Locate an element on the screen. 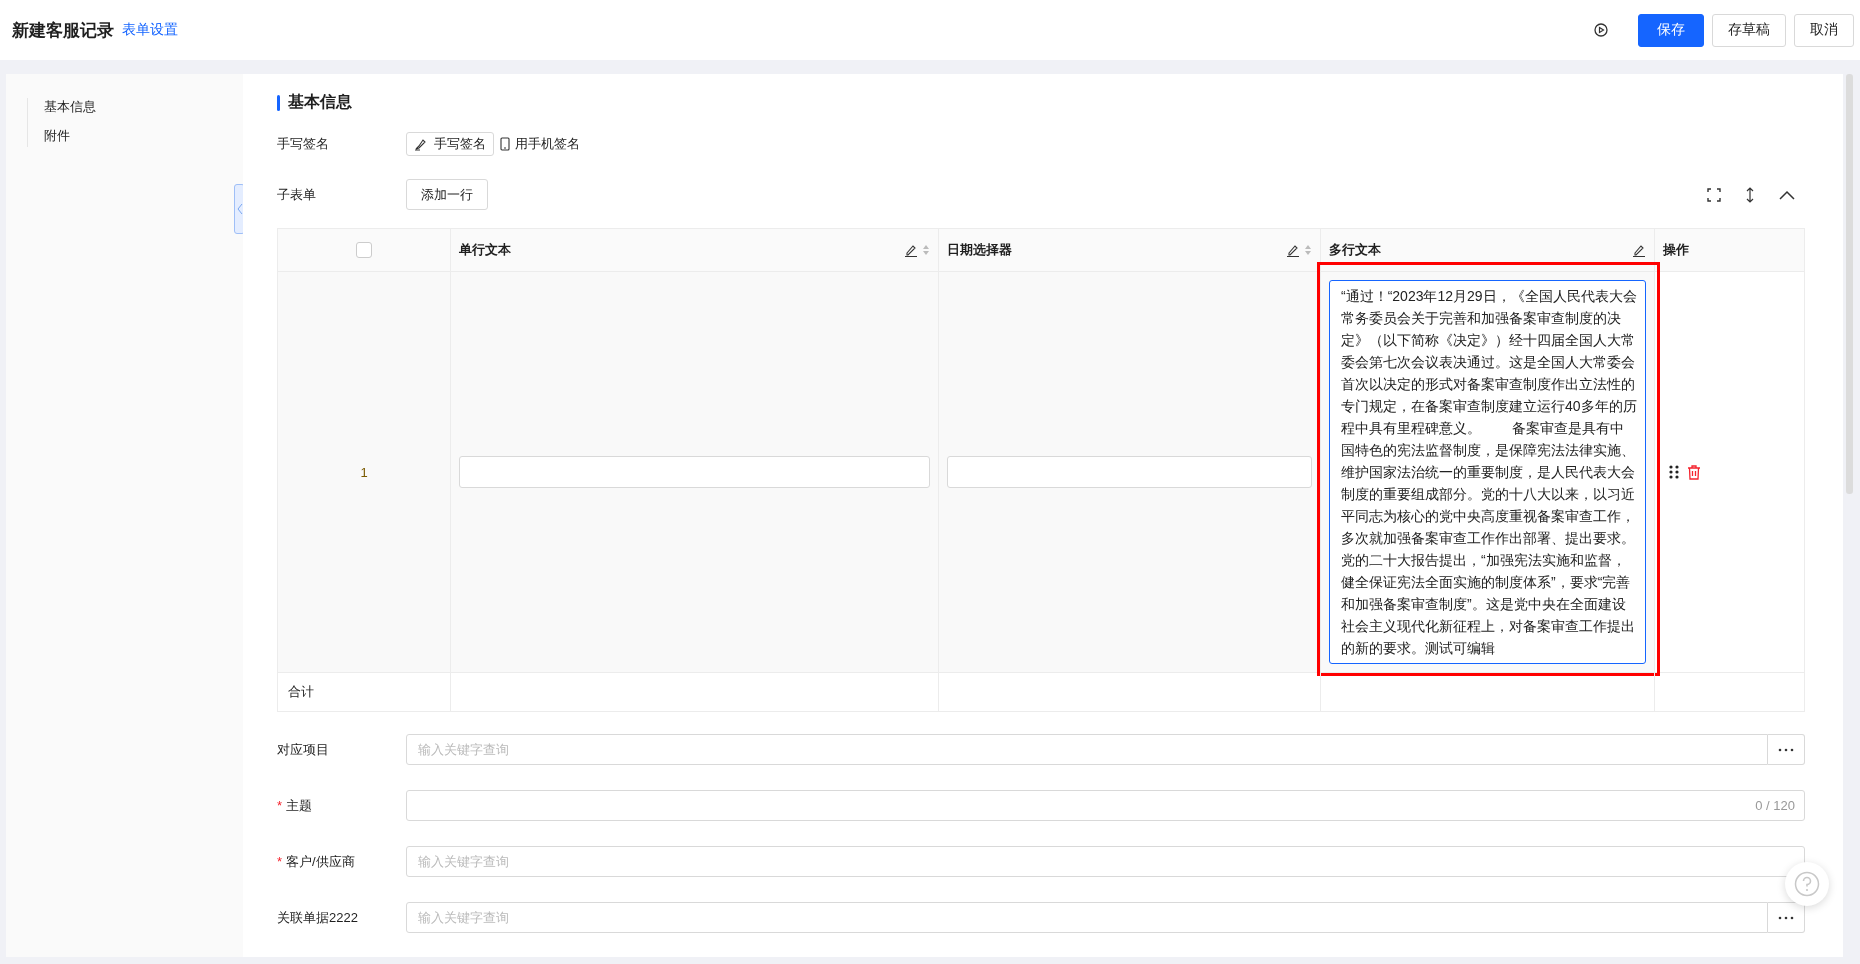 The width and height of the screenshot is (1860, 964). field-label: 子表单 is located at coordinates (297, 194).